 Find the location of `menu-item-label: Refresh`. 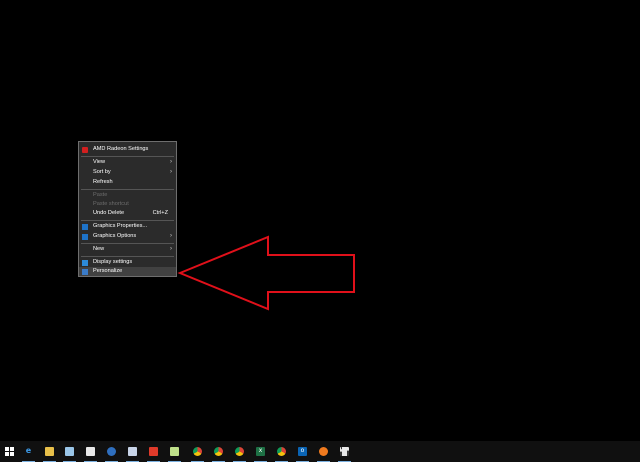

menu-item-label: Refresh is located at coordinates (103, 182).